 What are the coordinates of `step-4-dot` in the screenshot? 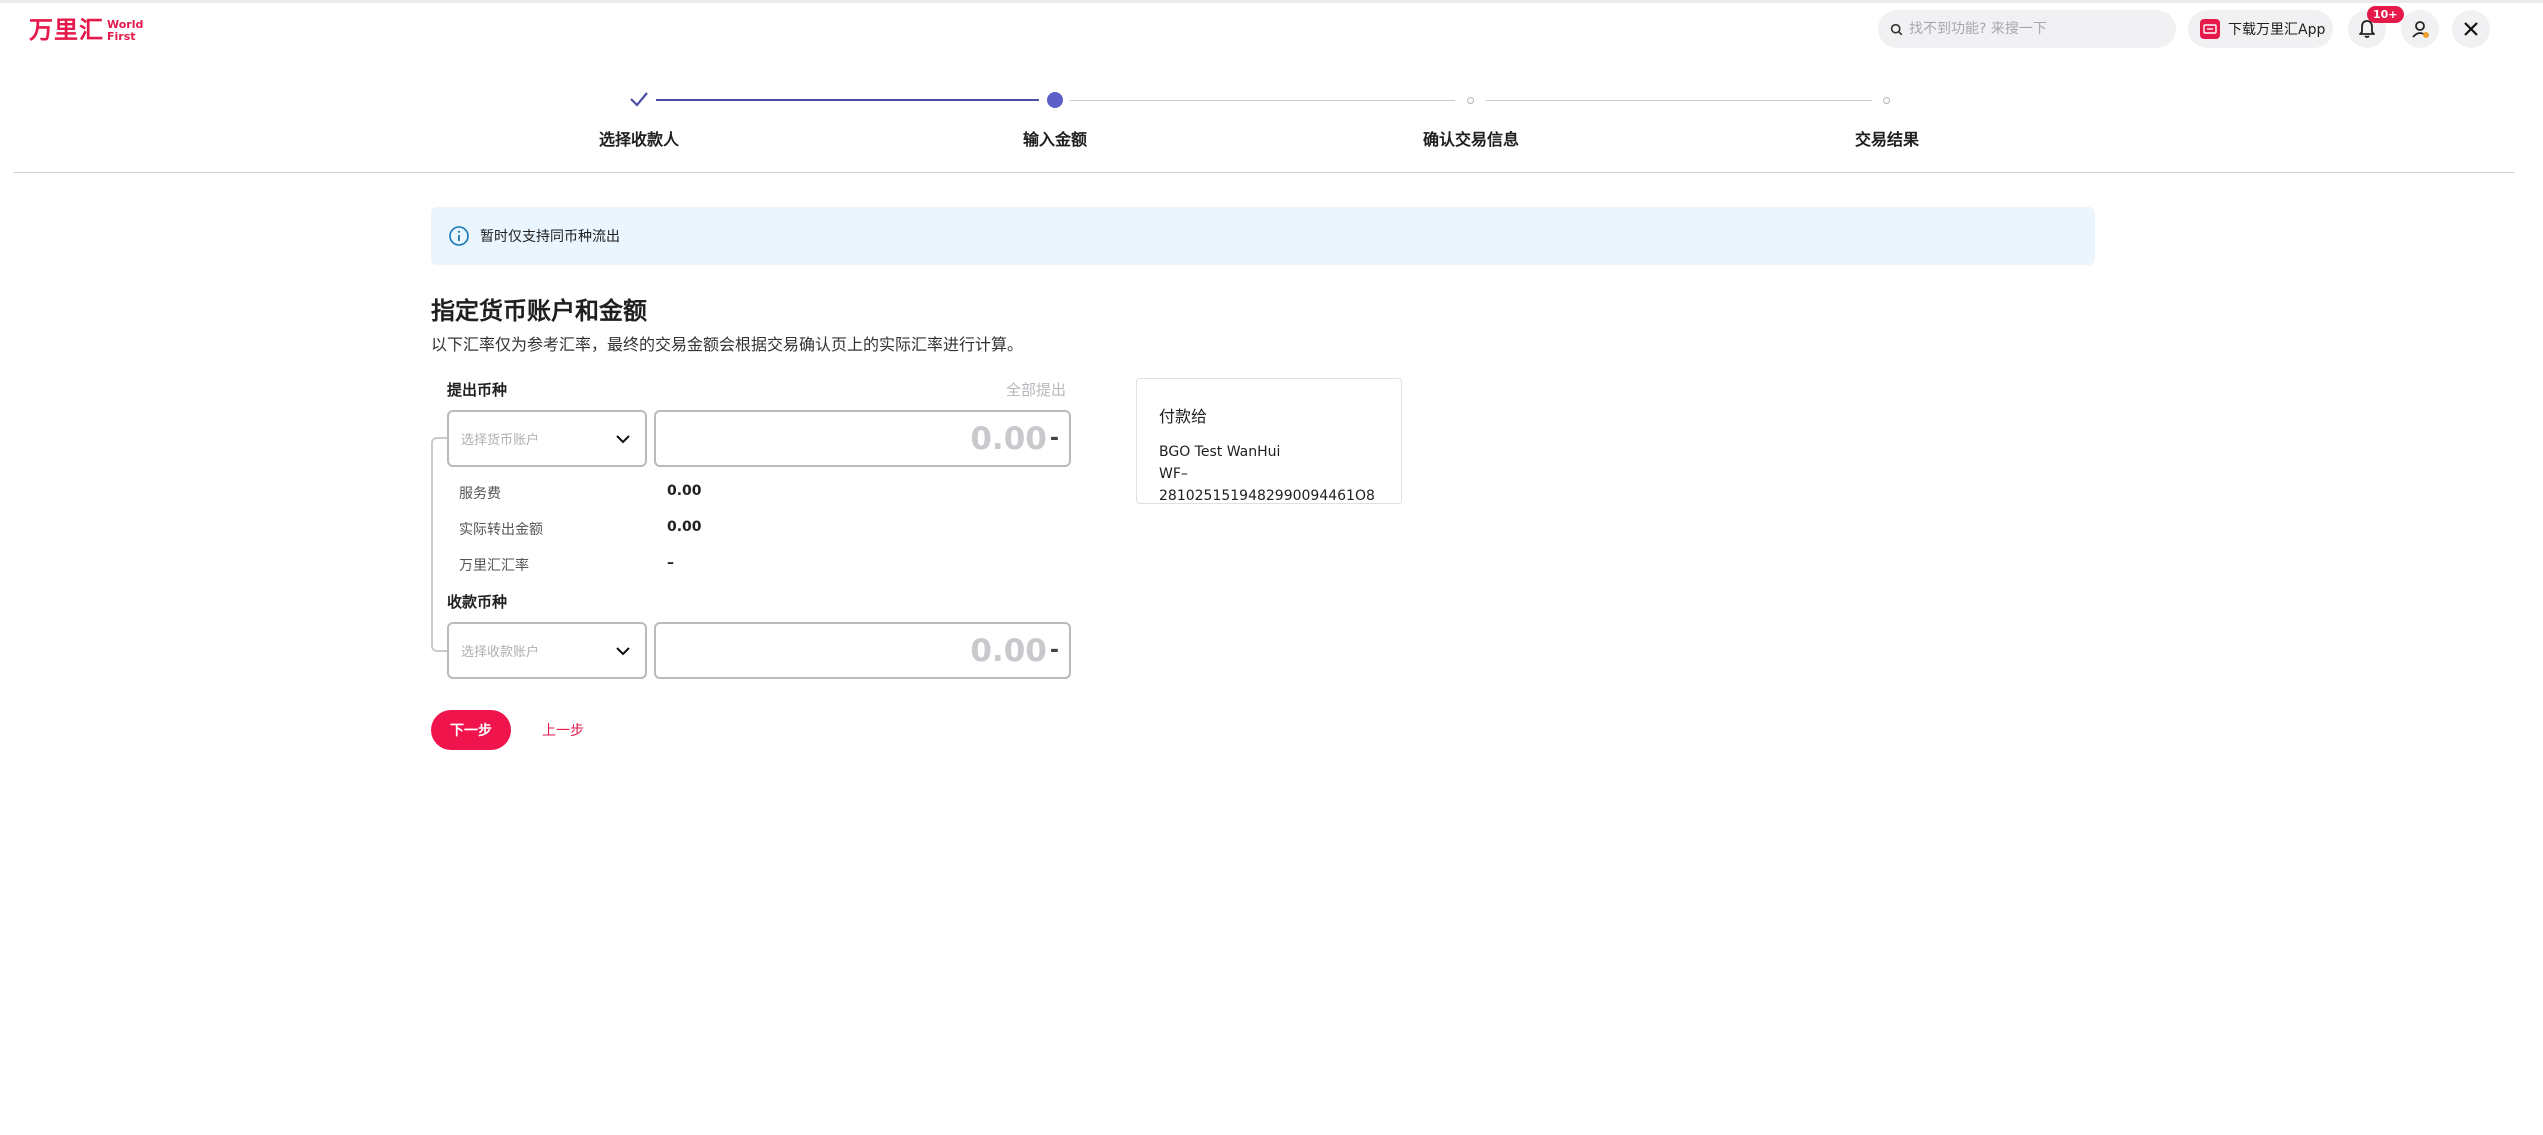 It's located at (1886, 100).